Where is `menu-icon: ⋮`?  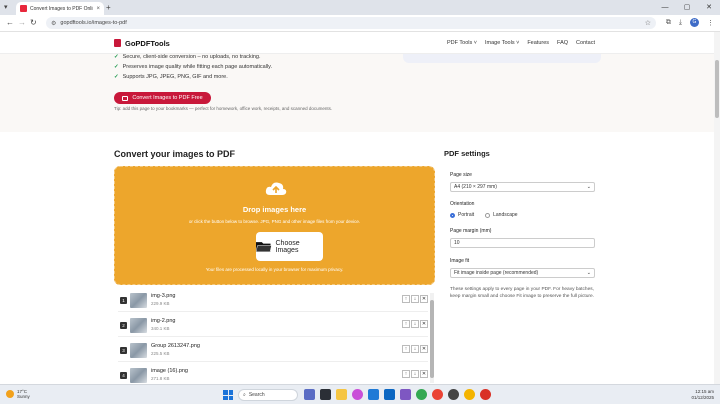 menu-icon: ⋮ is located at coordinates (710, 23).